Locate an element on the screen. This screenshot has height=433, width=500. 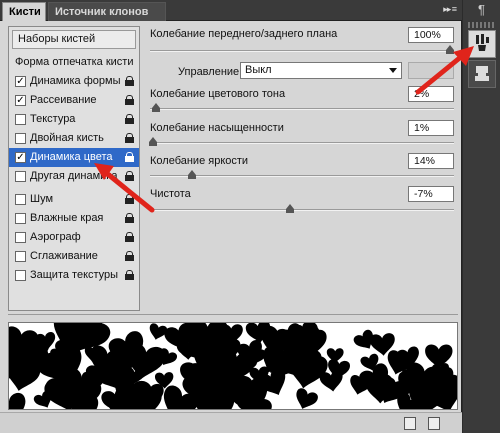
brush-setting-label: Шум is located at coordinates (42, 199).